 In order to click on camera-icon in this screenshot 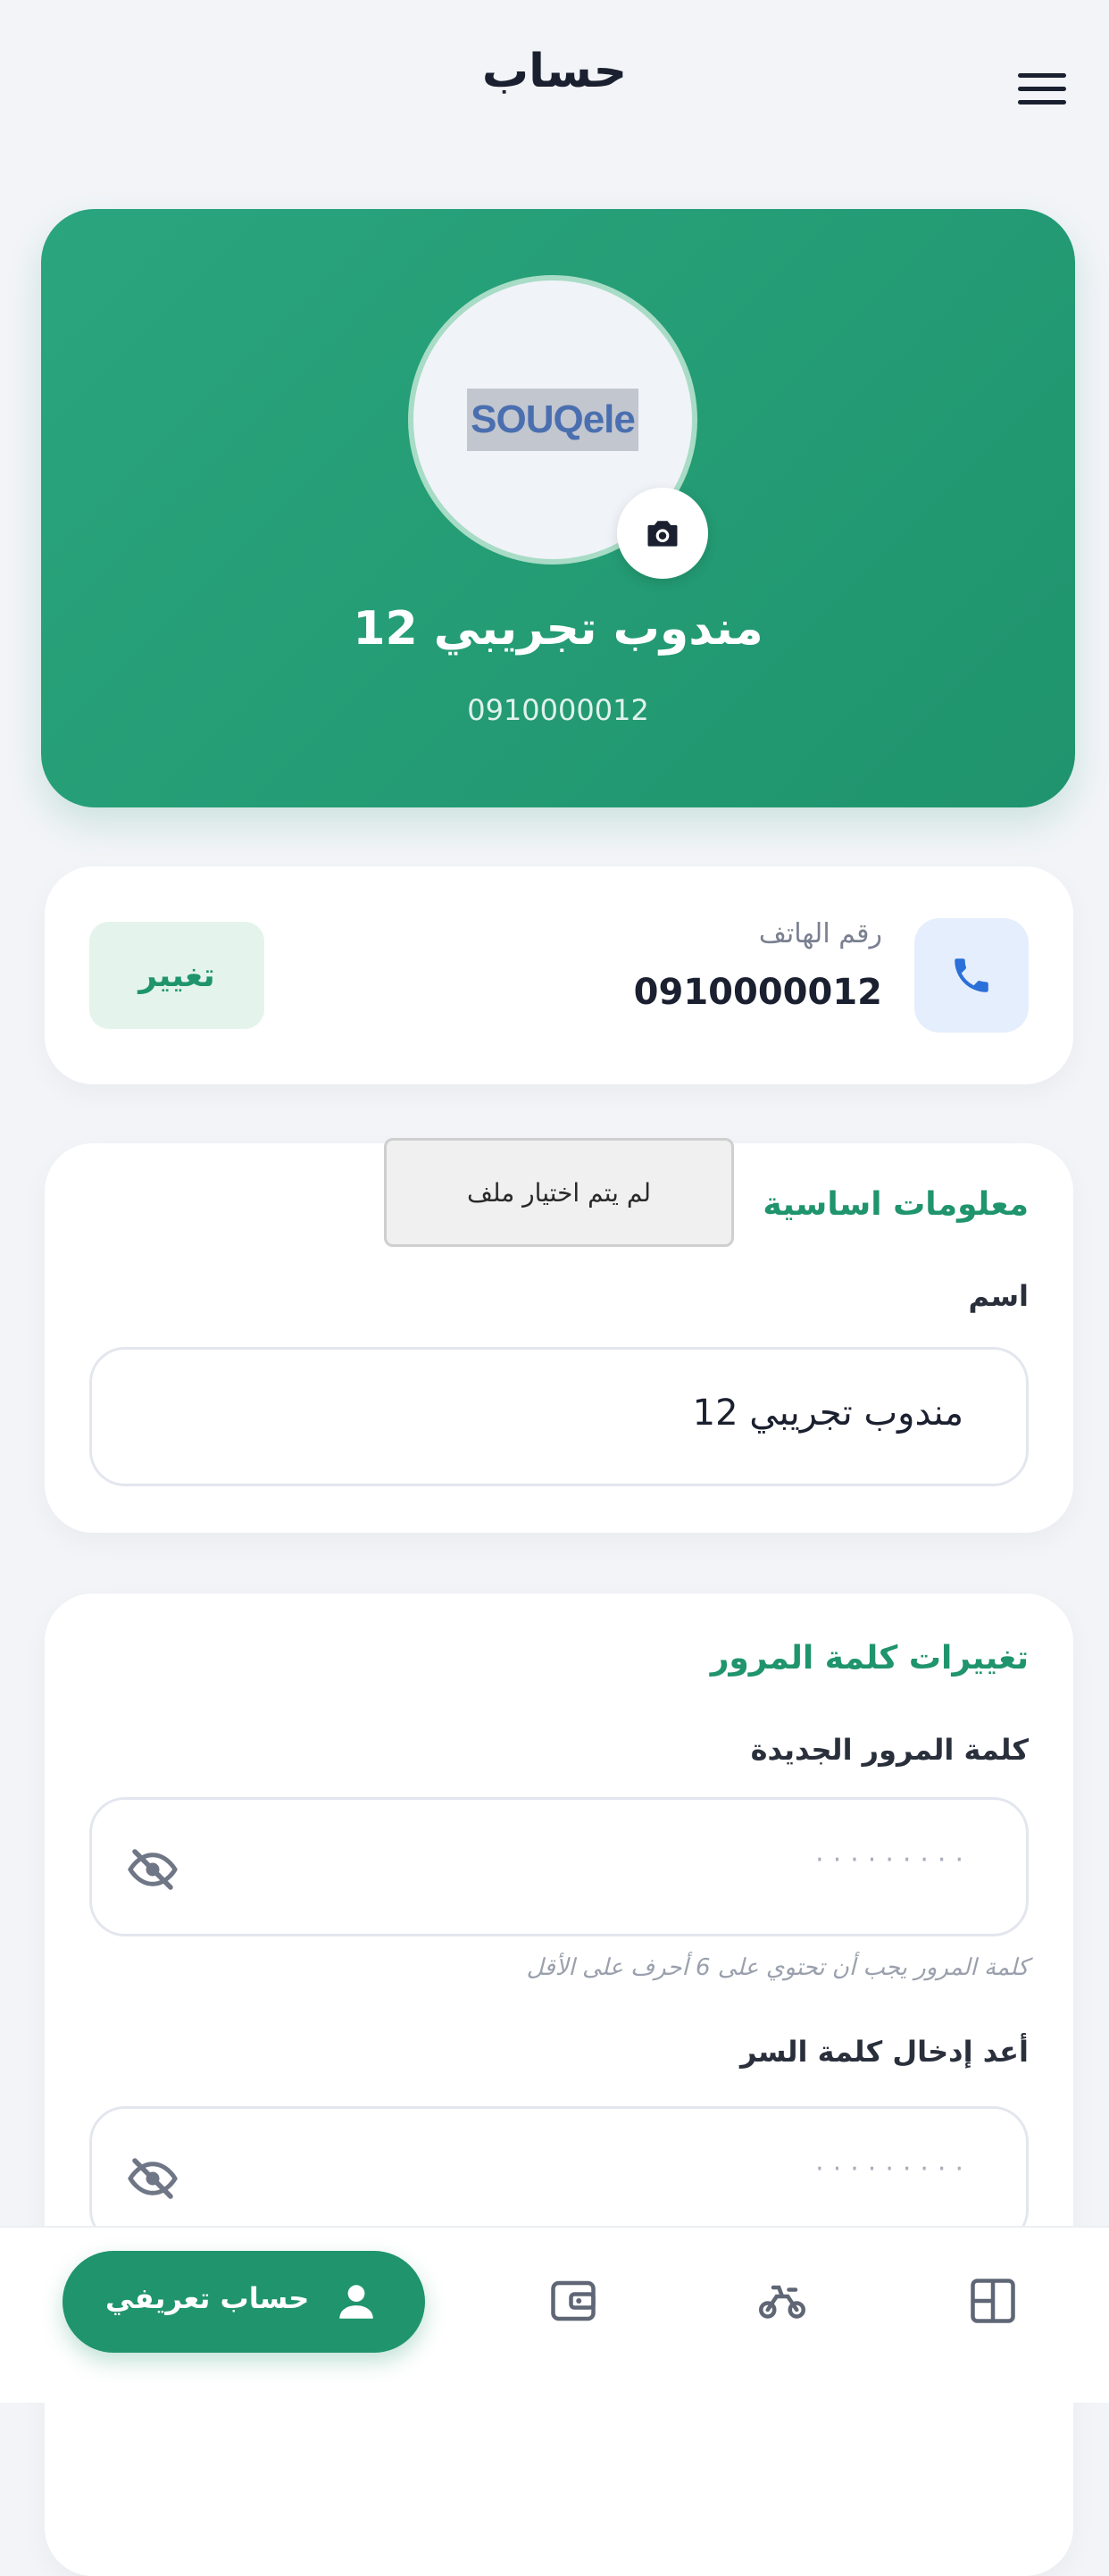, I will do `click(662, 534)`.